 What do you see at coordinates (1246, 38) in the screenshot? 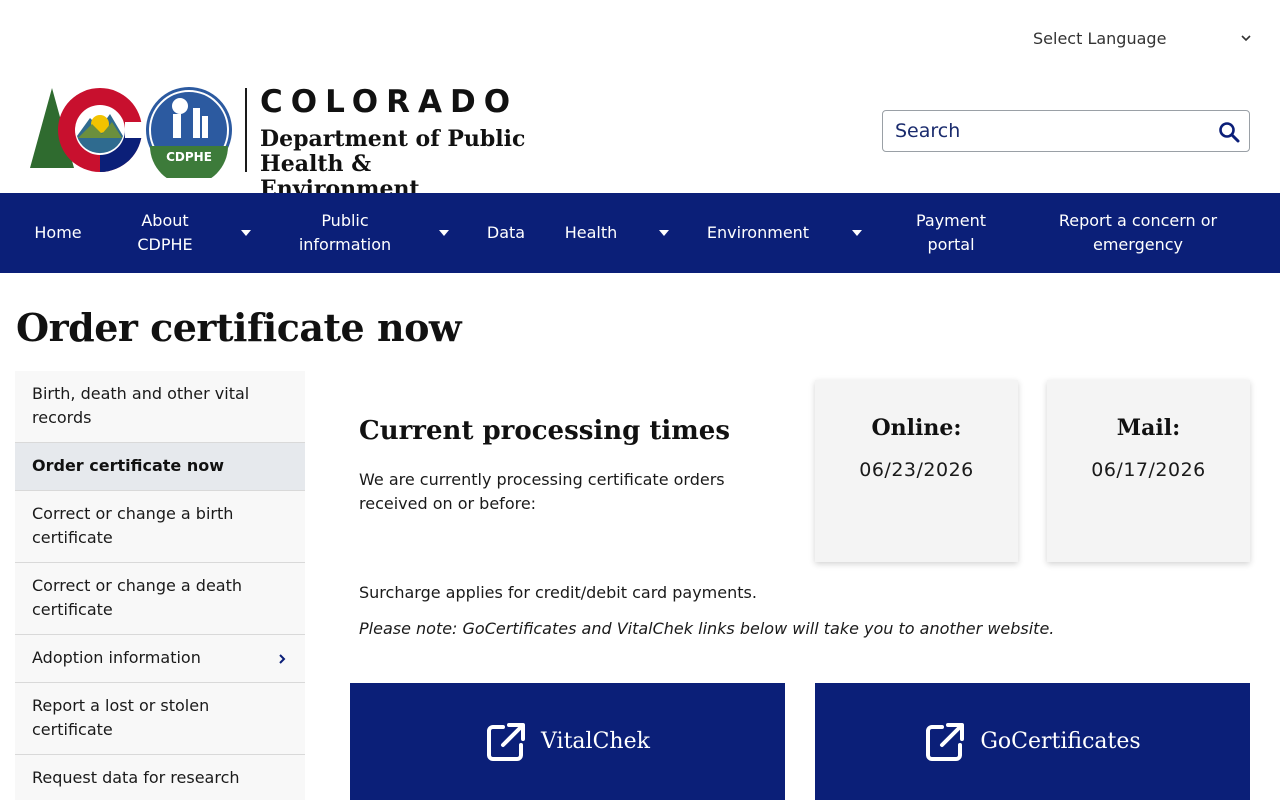
I see `chevron-down-icon` at bounding box center [1246, 38].